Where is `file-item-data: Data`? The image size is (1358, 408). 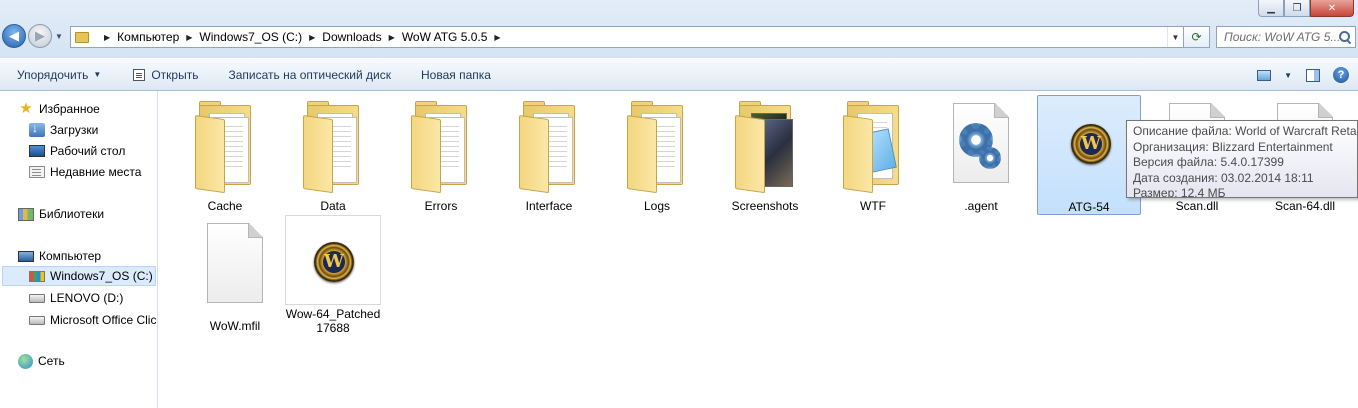
file-item-data: Data is located at coordinates (333, 155).